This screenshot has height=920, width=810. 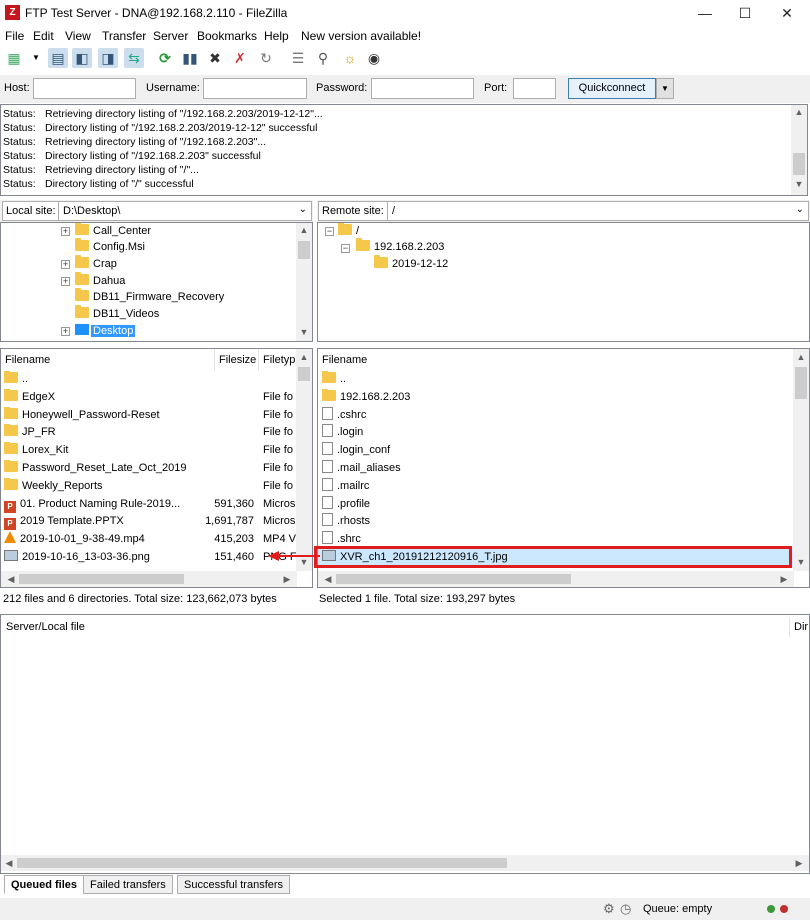 I want to click on remote-directory-tree: − / − 192.168.2.203 2019-12-12, so click(x=563, y=282).